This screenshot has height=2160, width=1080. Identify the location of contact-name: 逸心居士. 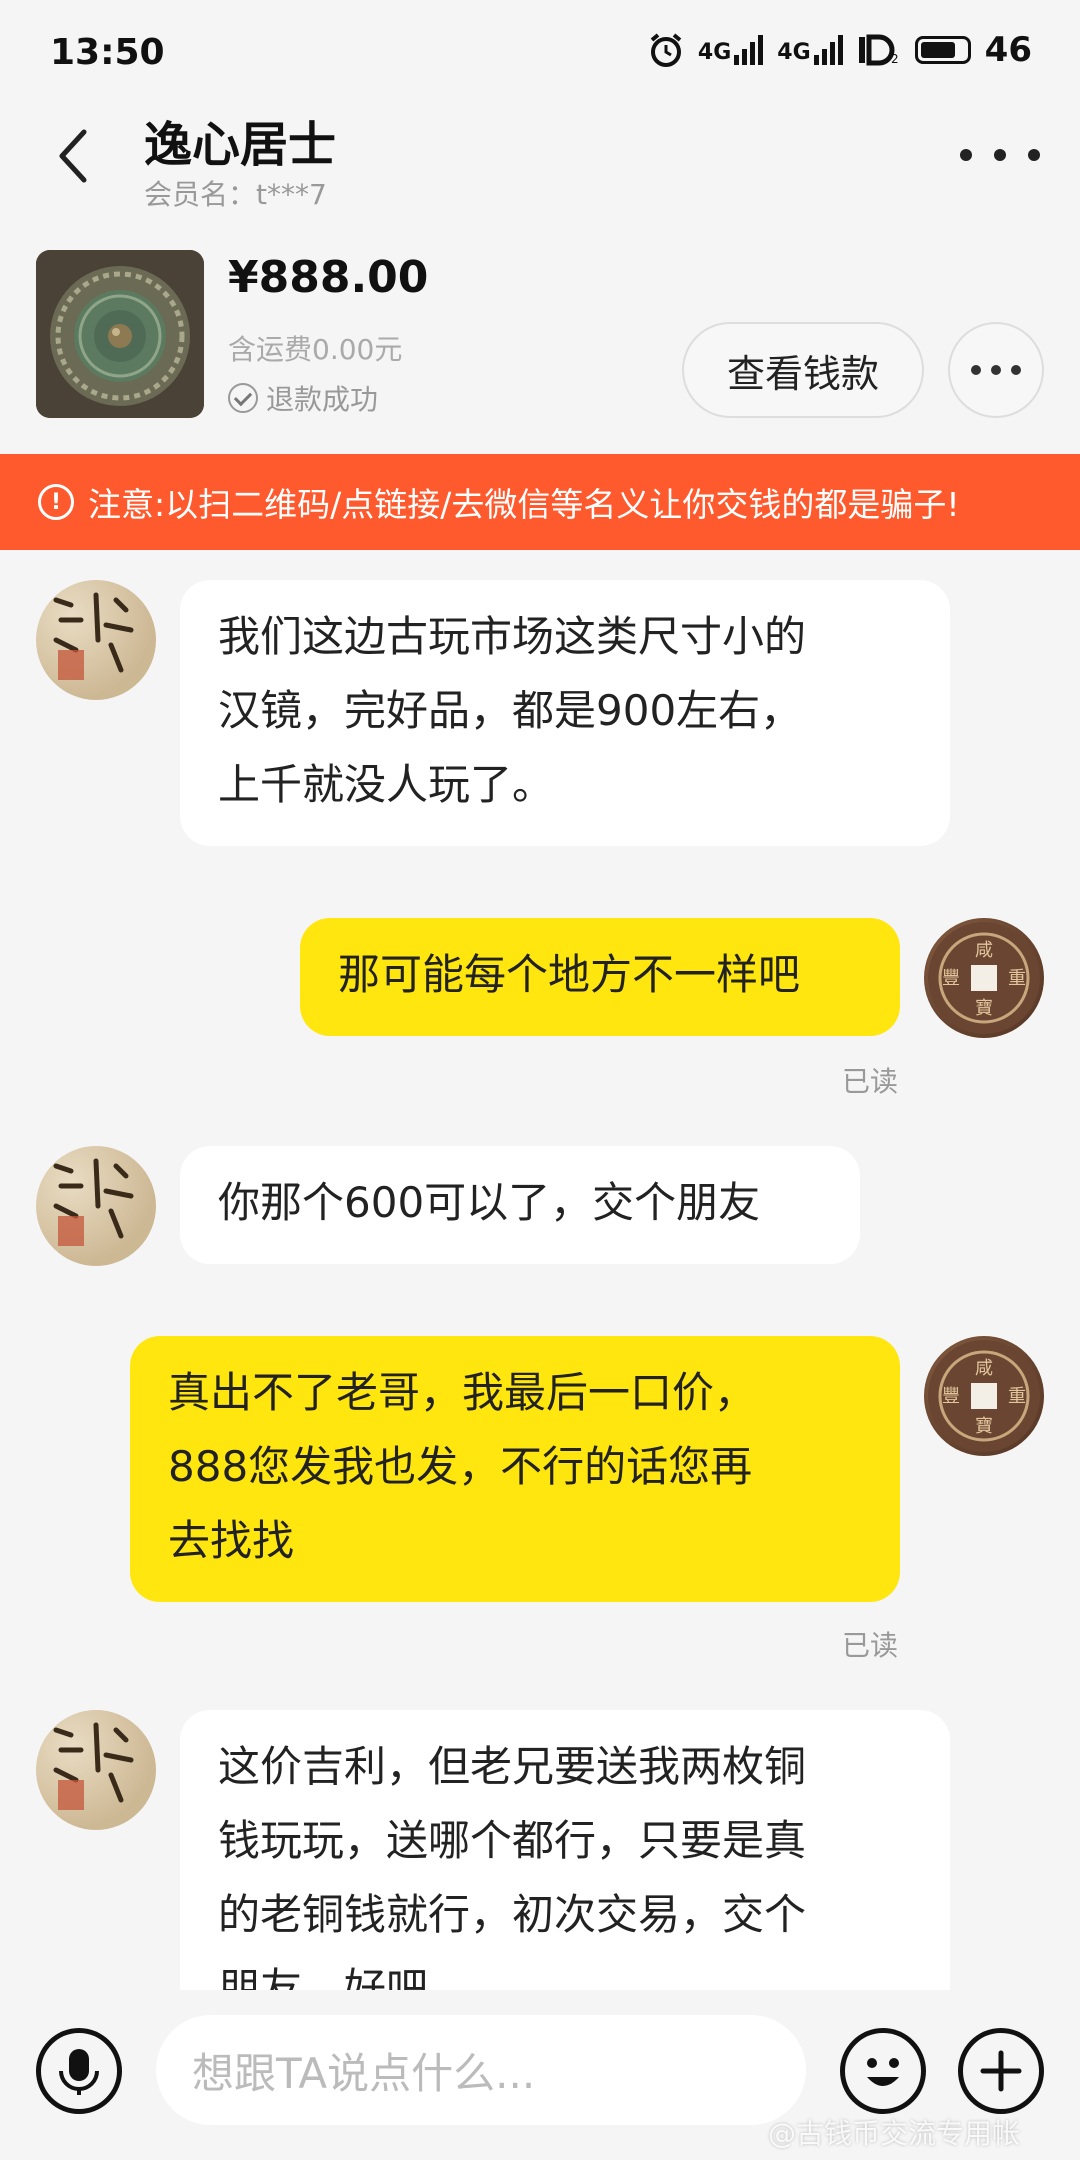
(240, 145).